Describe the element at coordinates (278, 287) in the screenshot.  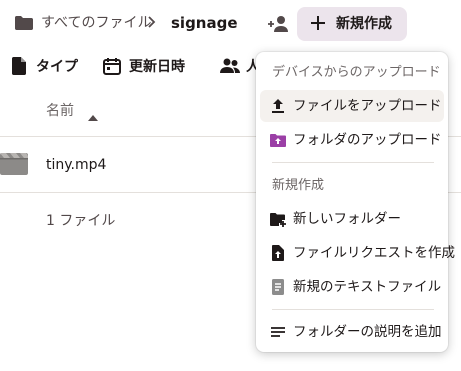
I see `text-file-icon` at that location.